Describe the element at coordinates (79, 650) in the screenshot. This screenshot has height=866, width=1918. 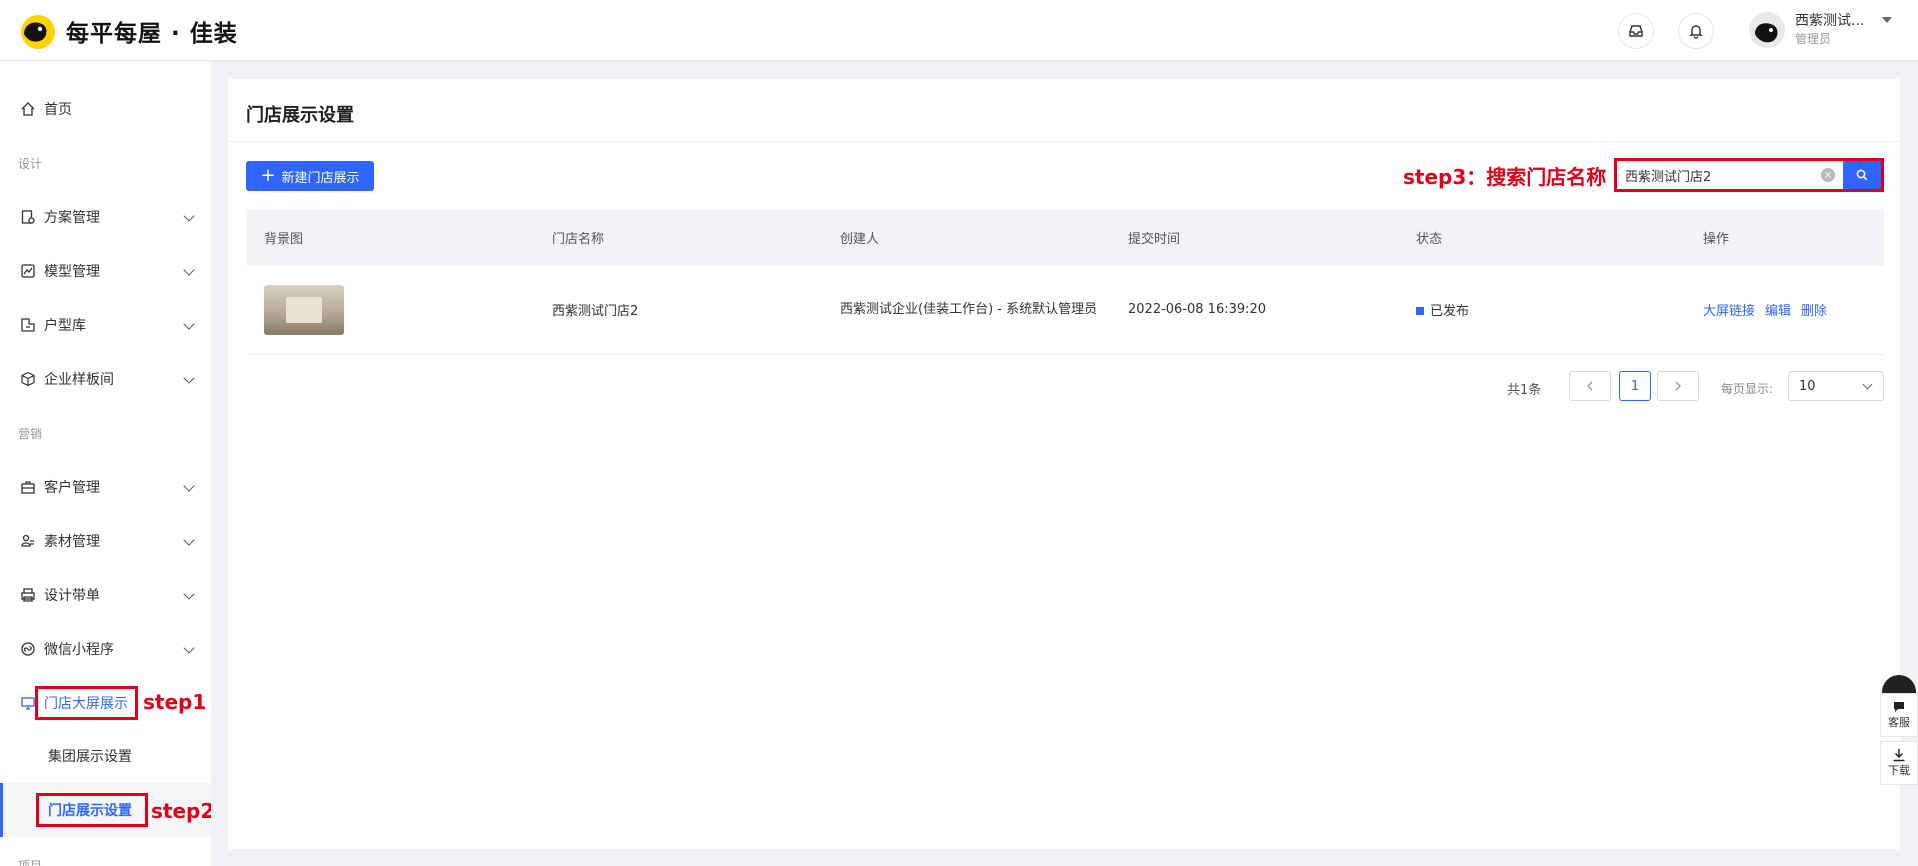
I see `sidebar-item-label: 微信小程序` at that location.